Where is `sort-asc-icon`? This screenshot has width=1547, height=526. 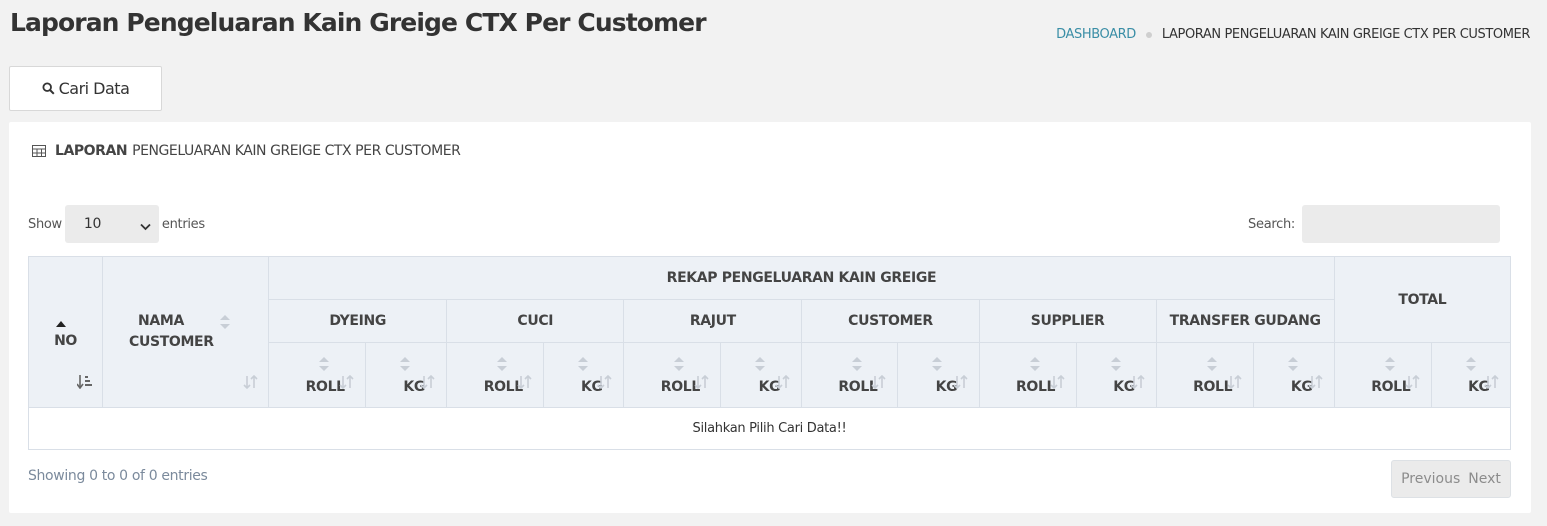
sort-asc-icon is located at coordinates (61, 323).